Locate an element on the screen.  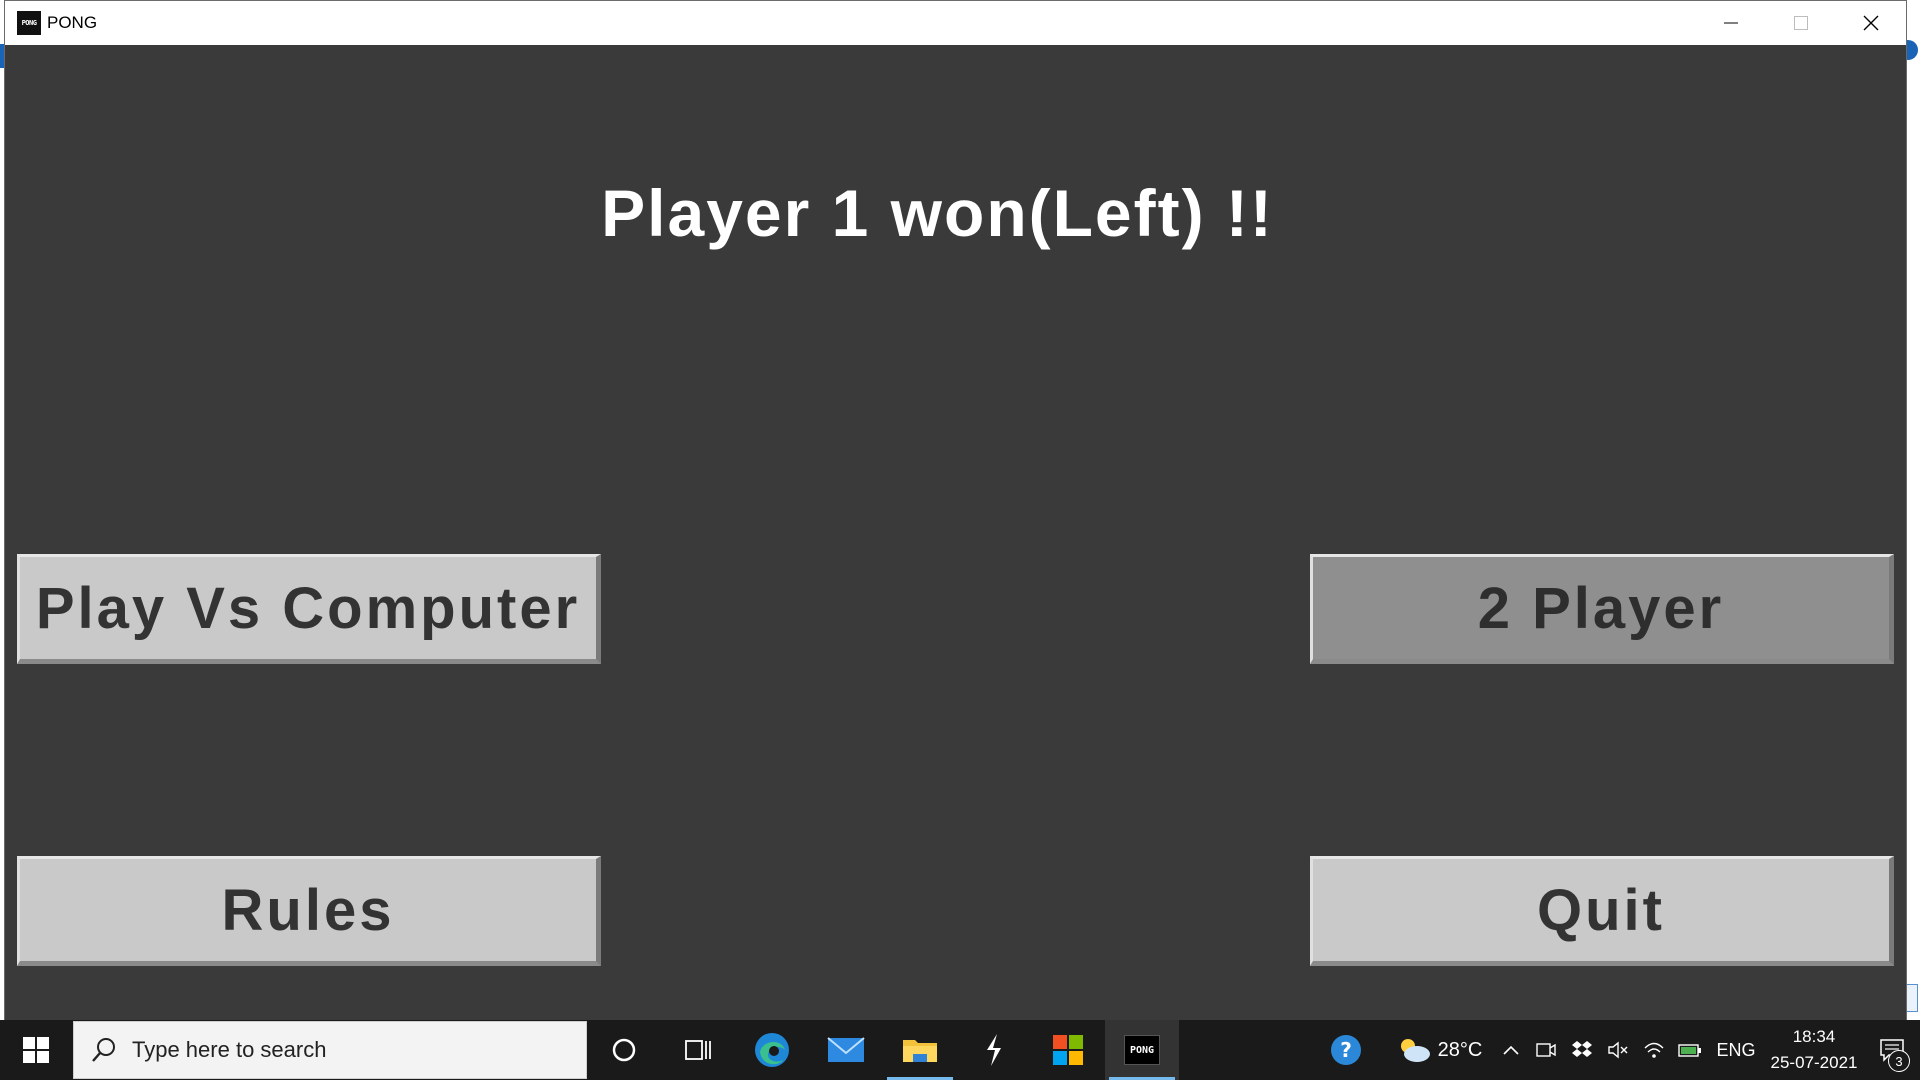
winner-message: Player 1 won(Left) !! is located at coordinates (937, 213).